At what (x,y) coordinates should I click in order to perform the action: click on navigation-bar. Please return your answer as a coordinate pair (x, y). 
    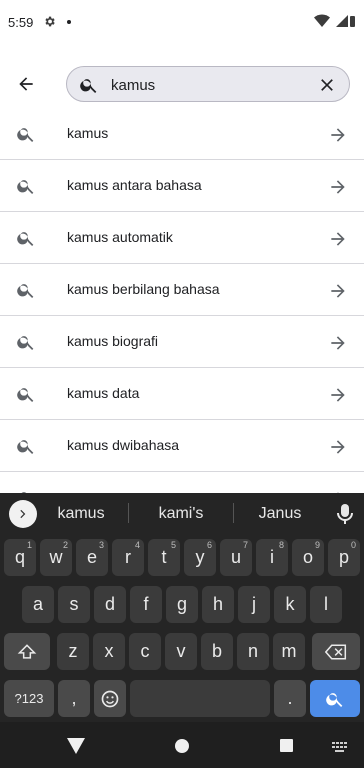
    Looking at the image, I should click on (182, 745).